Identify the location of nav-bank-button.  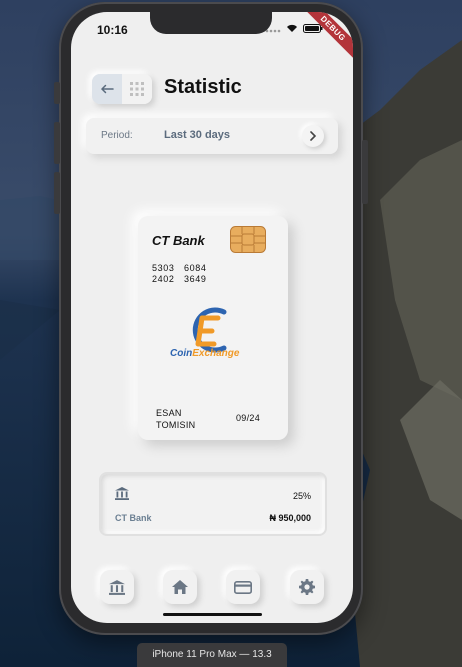
(117, 587).